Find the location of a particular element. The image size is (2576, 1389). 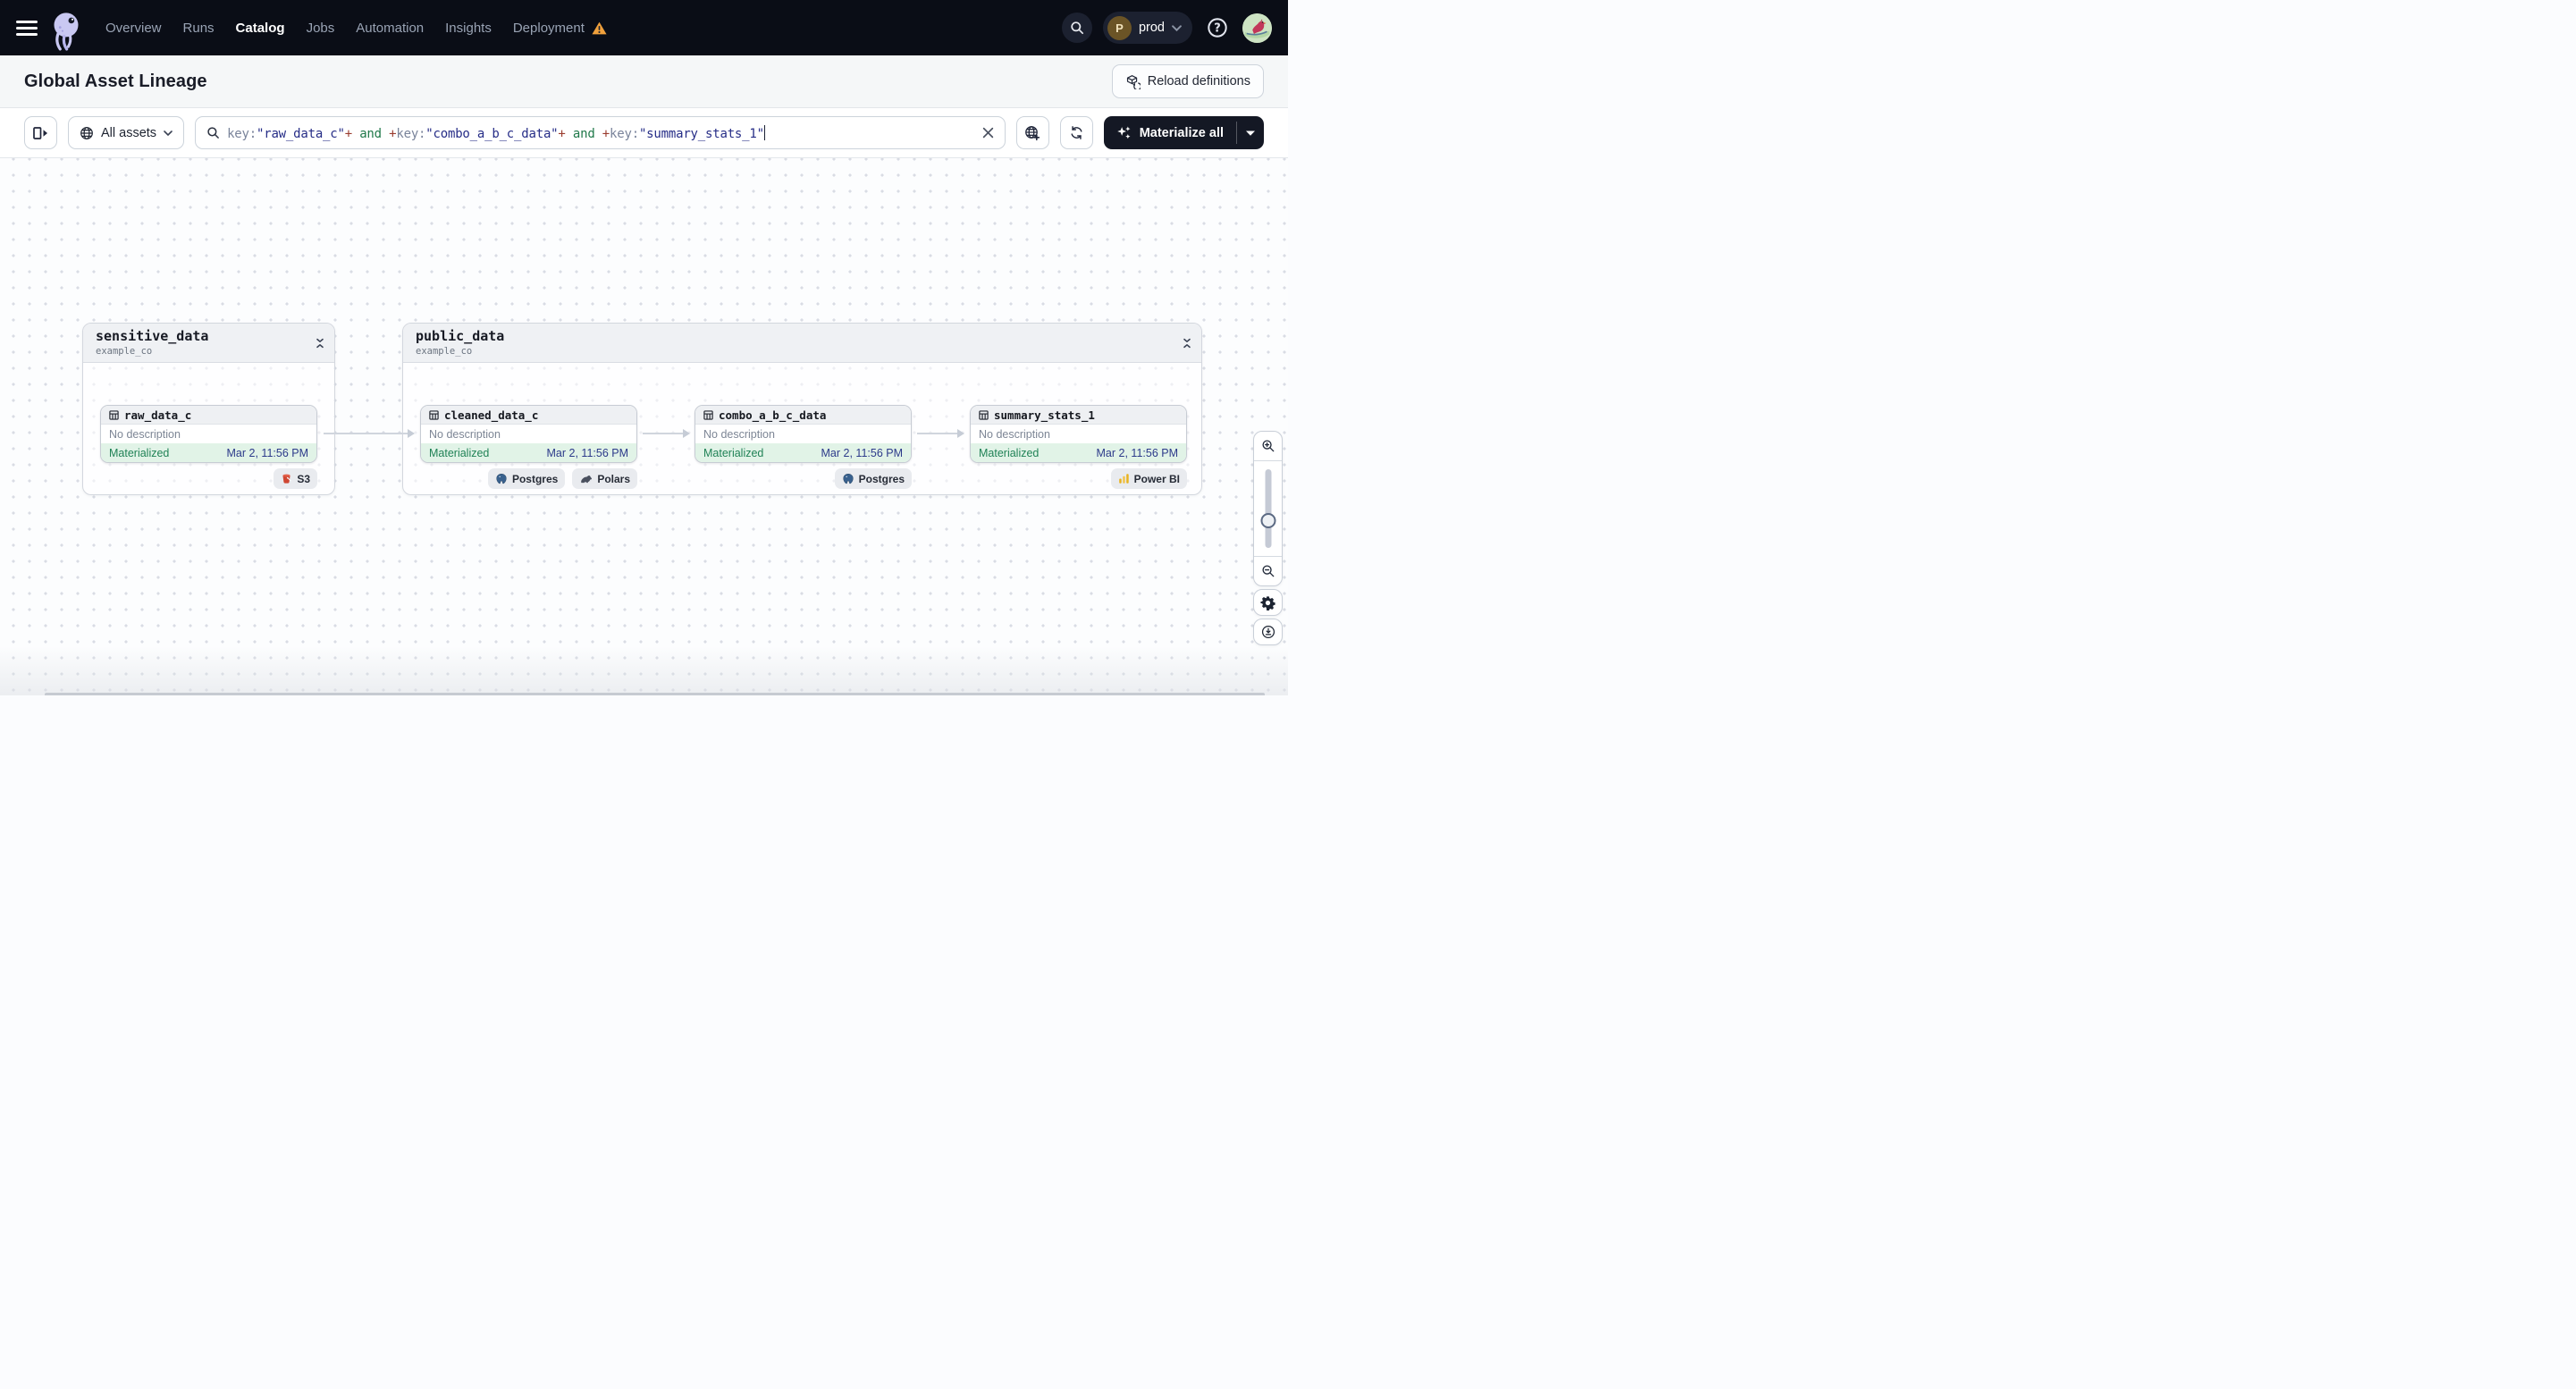

question-icon: ? is located at coordinates (1218, 28).